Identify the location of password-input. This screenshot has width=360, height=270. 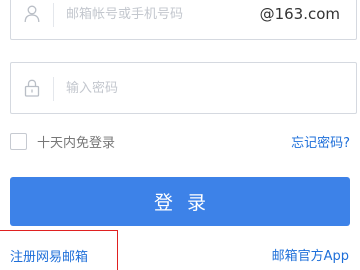
(201, 88).